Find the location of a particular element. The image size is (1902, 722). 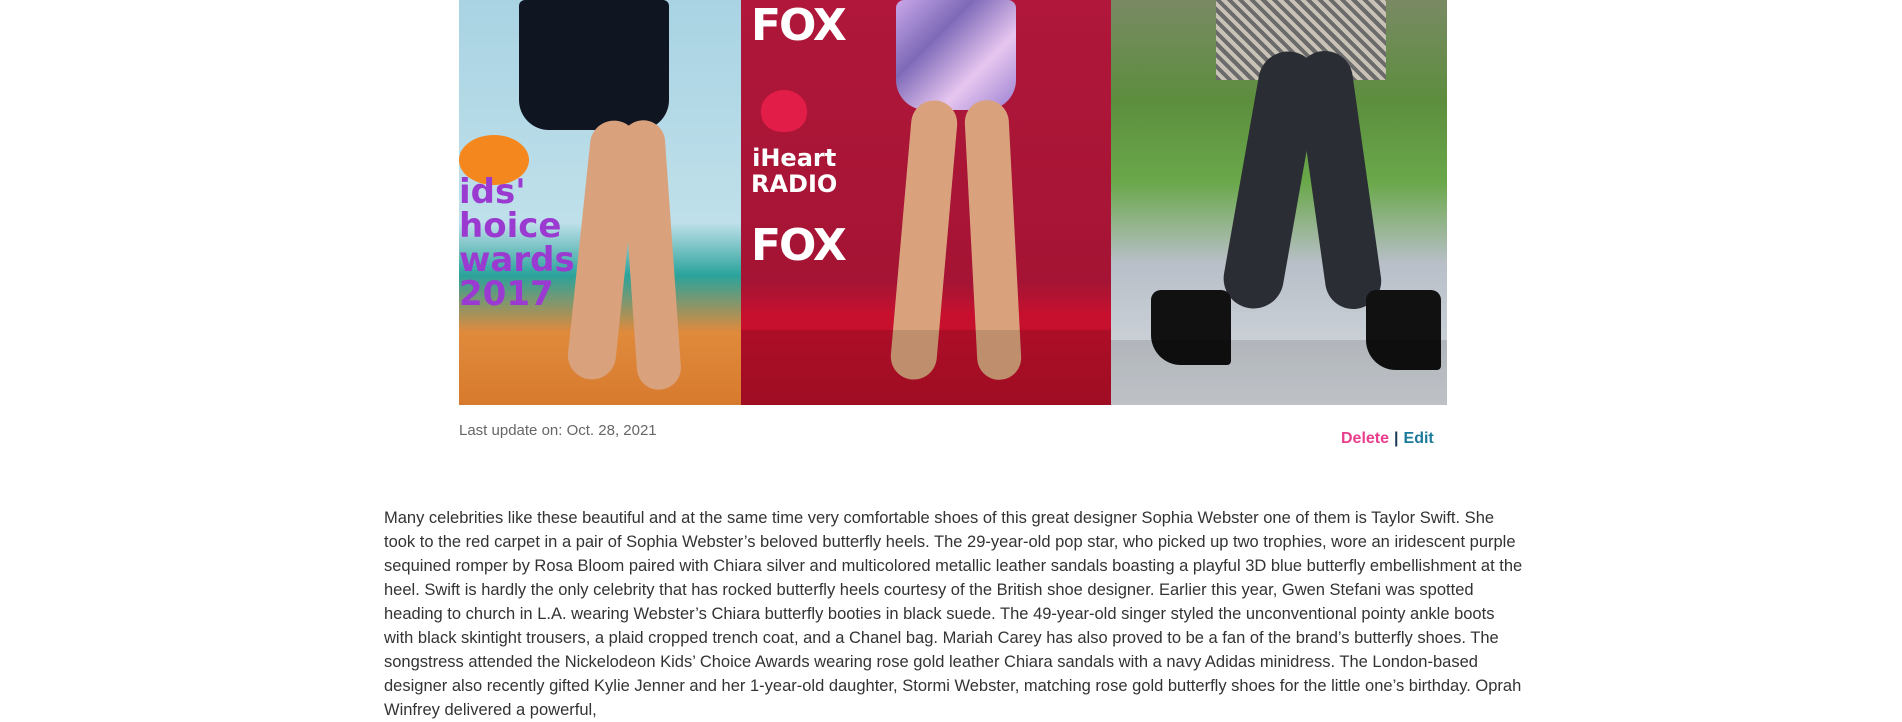

delete-link: Delete is located at coordinates (1365, 438).